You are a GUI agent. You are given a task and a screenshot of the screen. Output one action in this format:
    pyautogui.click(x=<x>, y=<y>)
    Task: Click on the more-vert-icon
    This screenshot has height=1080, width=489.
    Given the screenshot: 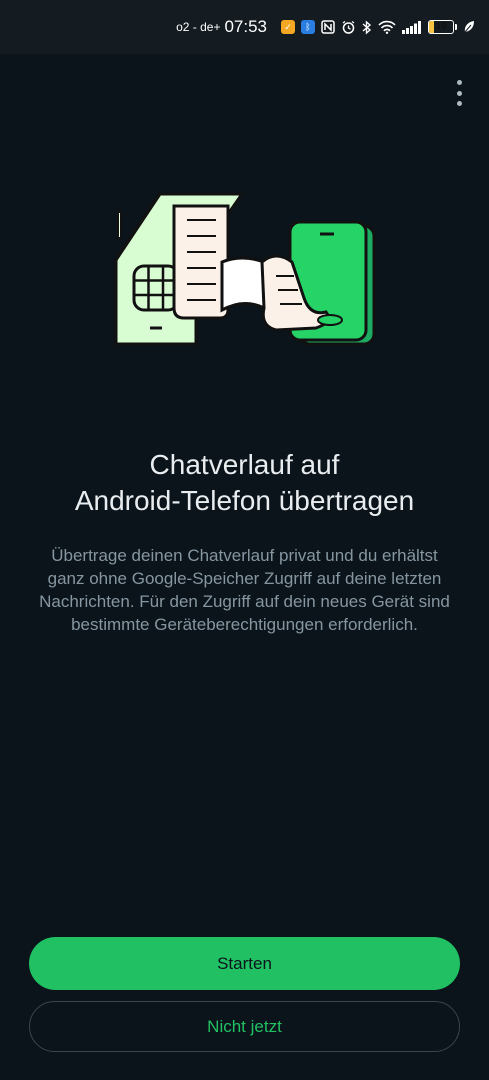 What is the action you would take?
    pyautogui.click(x=459, y=82)
    